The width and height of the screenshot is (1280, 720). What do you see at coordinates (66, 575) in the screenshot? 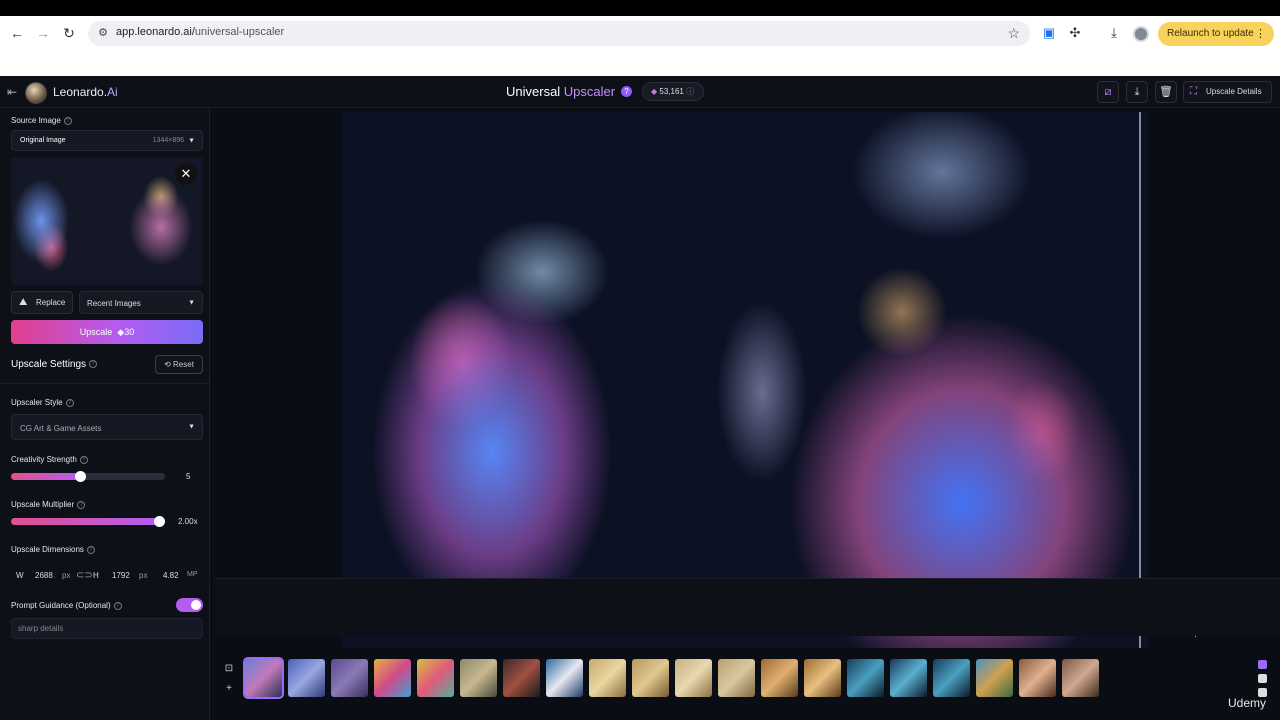
I see `width-unit: px` at bounding box center [66, 575].